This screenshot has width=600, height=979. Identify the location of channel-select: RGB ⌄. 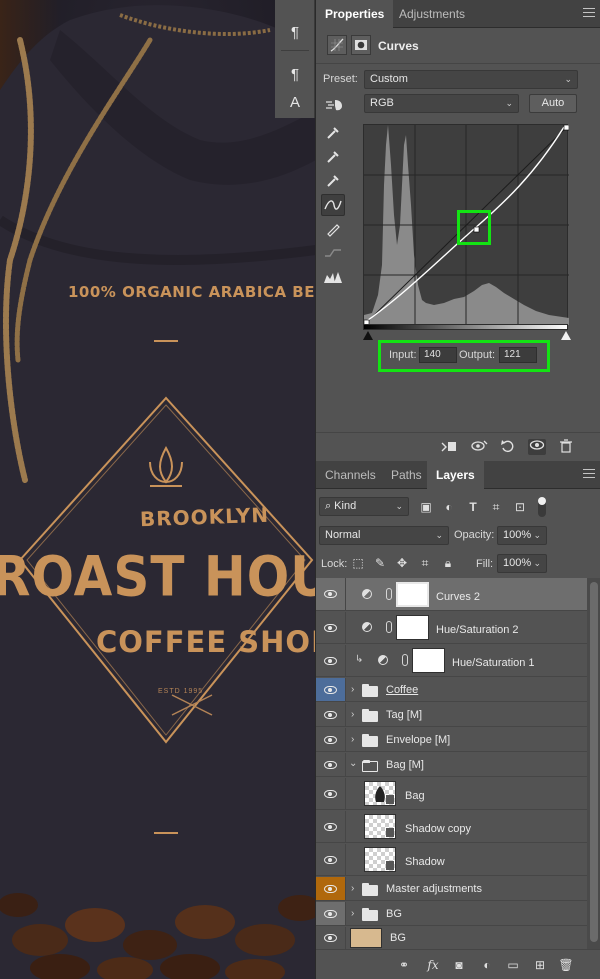
(441, 103).